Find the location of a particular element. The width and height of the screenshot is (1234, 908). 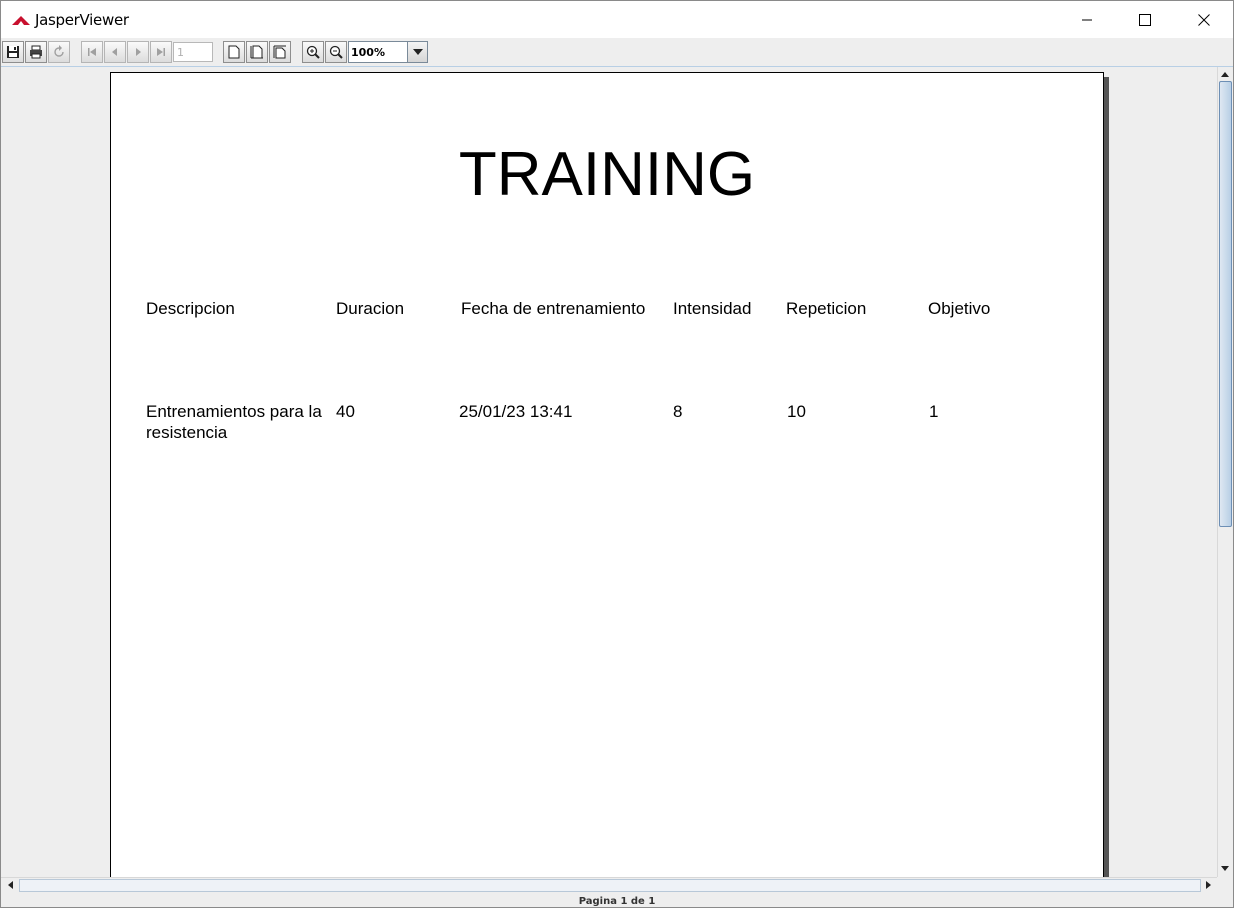

minimize-icon is located at coordinates (1087, 19).